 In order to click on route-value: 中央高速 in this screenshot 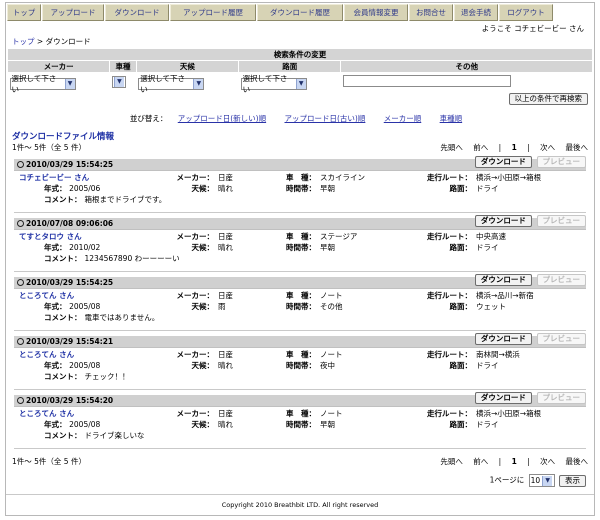, I will do `click(491, 236)`.